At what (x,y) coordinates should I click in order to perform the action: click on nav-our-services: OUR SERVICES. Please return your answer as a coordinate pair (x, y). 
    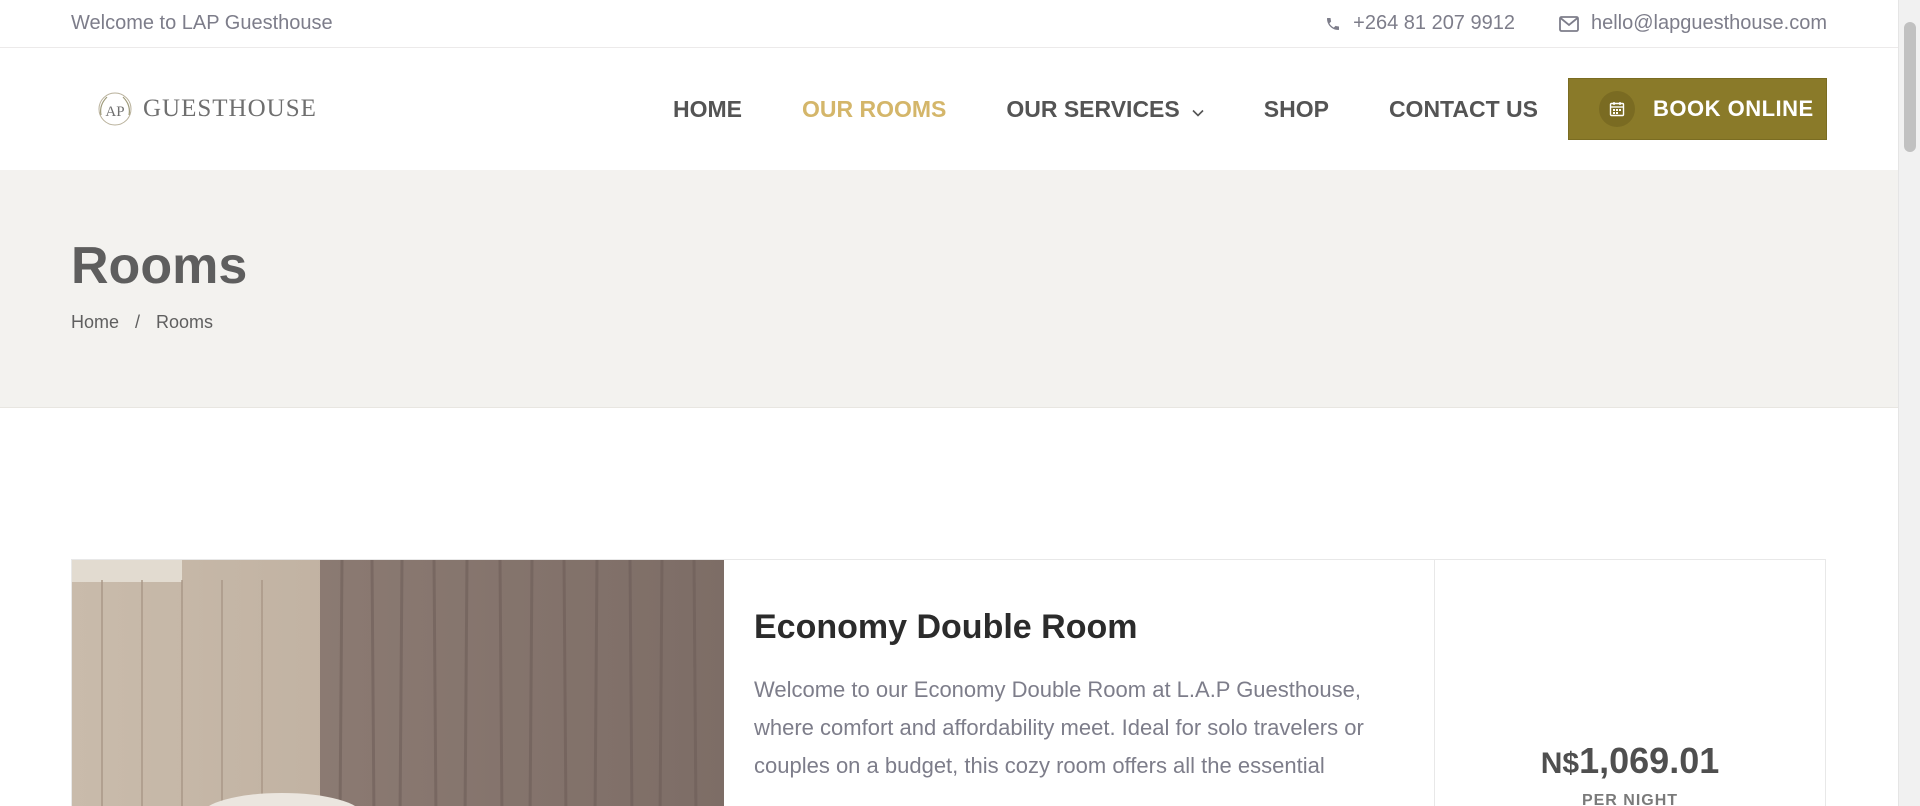
    Looking at the image, I should click on (1105, 109).